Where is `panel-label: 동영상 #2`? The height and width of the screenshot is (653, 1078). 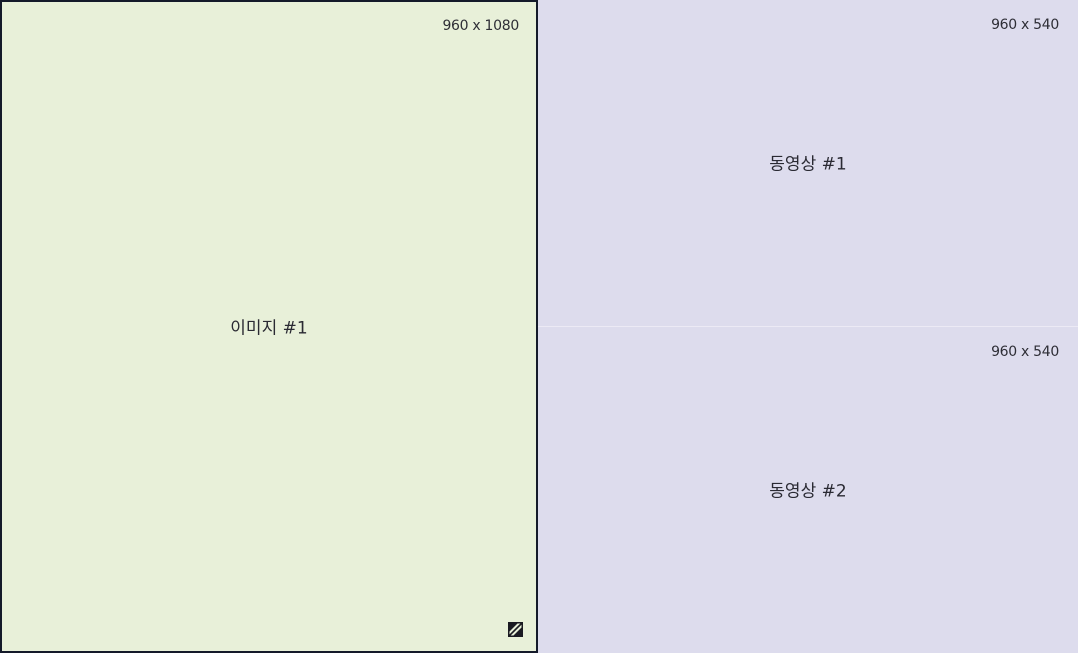
panel-label: 동영상 #2 is located at coordinates (808, 491).